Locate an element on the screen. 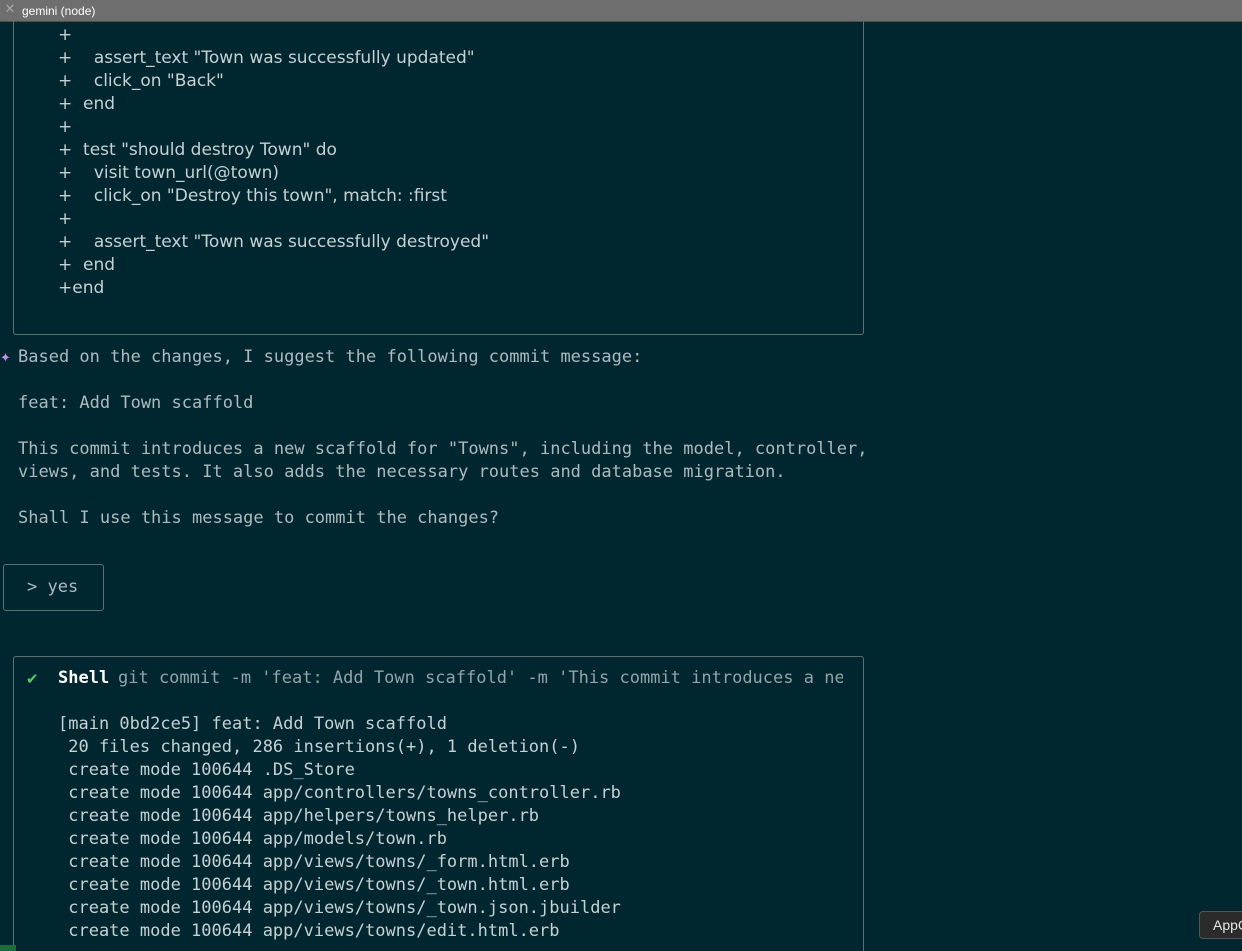  app-tab-overlay: AppC is located at coordinates (1220, 925).